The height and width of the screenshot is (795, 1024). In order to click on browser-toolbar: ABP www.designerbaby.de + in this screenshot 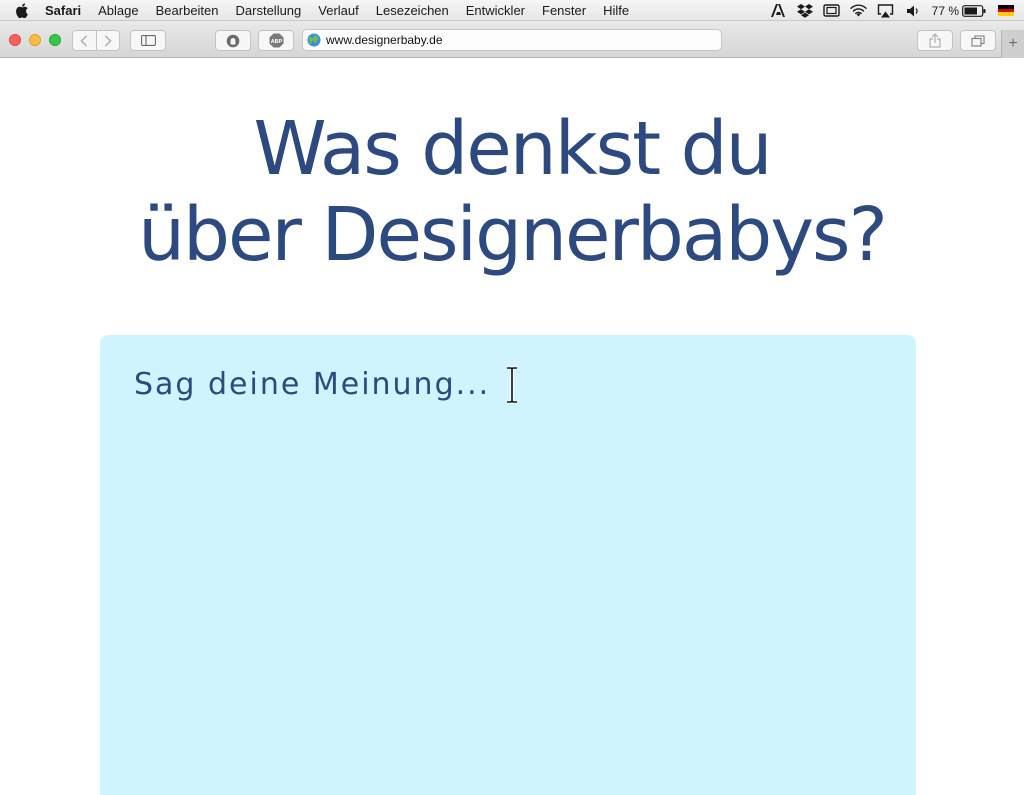, I will do `click(512, 39)`.